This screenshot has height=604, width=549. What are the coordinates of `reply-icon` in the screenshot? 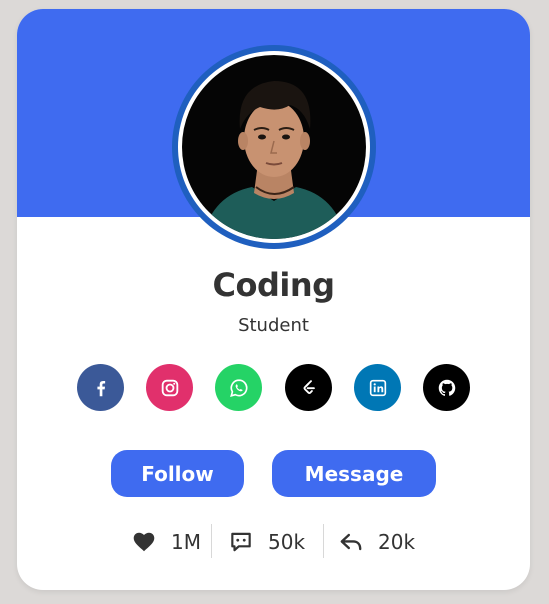 It's located at (351, 542).